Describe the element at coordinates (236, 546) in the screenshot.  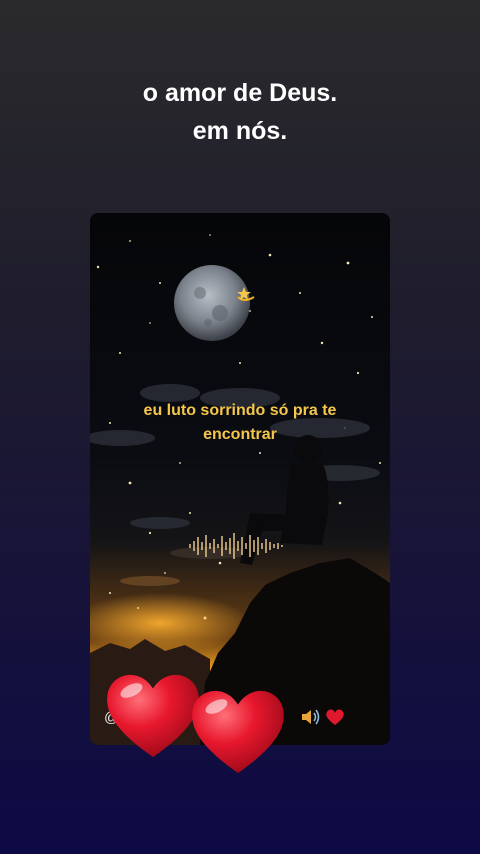
I see `audio-waveform-icon` at that location.